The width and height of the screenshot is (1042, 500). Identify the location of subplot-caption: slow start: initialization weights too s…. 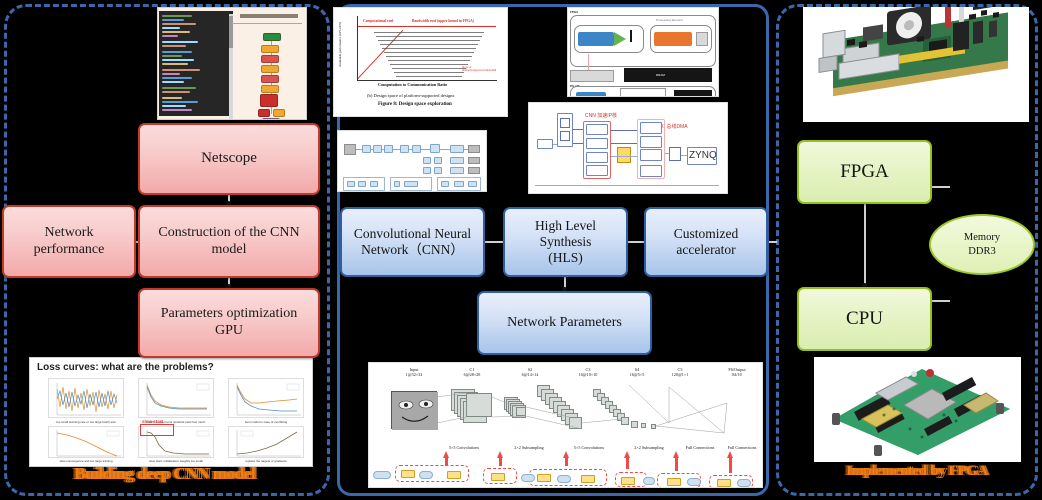
(176, 461).